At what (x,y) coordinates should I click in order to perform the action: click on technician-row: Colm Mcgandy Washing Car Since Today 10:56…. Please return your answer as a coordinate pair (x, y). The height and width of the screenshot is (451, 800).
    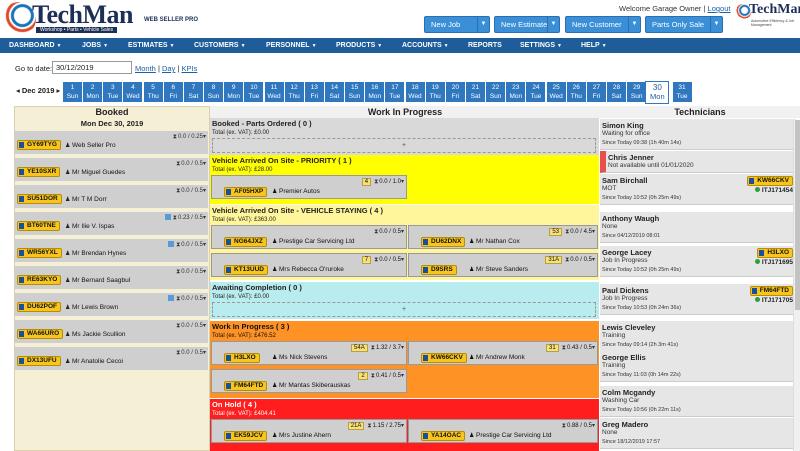
    Looking at the image, I should click on (698, 401).